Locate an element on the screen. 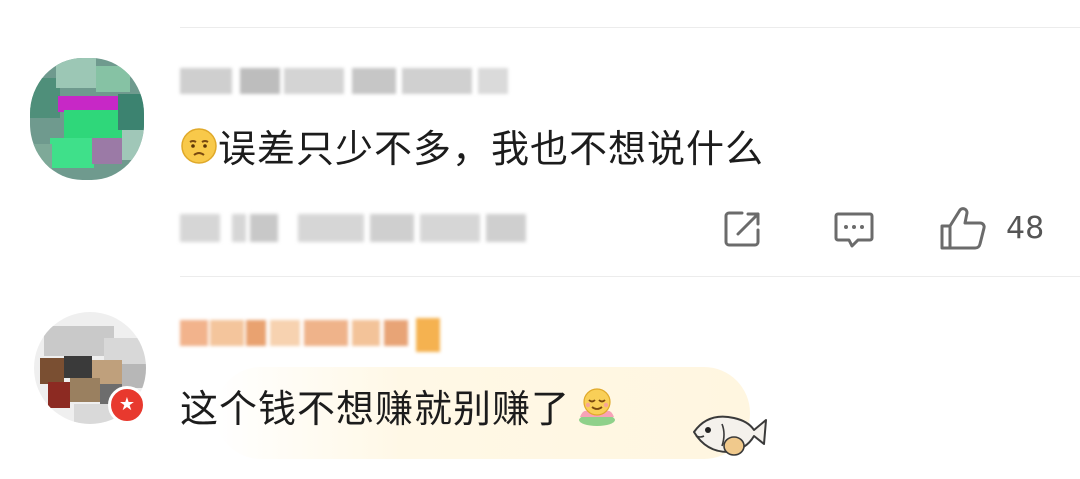 The height and width of the screenshot is (479, 1080). comment-text: 误差只少不多，我也不想说什么 is located at coordinates (472, 150).